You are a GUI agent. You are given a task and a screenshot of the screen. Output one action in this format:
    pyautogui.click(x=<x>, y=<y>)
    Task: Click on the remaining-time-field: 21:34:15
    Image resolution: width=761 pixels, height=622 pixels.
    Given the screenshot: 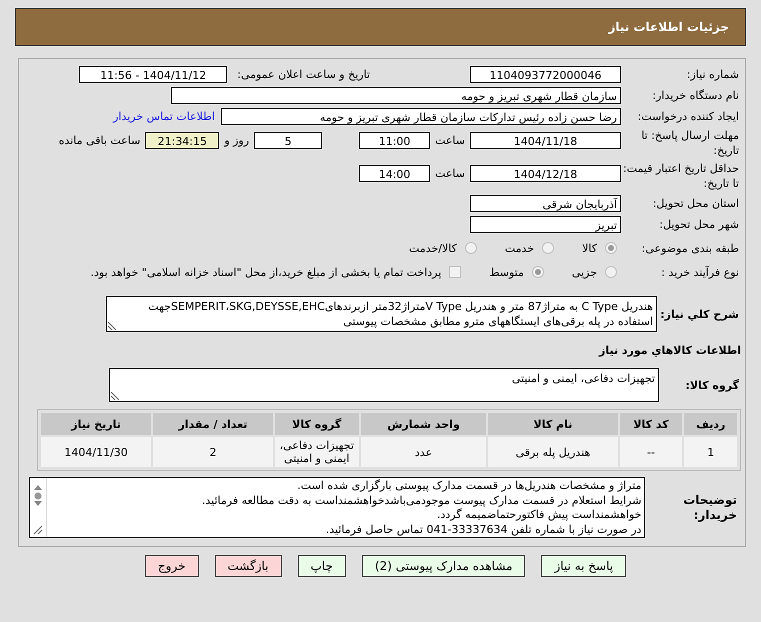 What is the action you would take?
    pyautogui.click(x=182, y=140)
    